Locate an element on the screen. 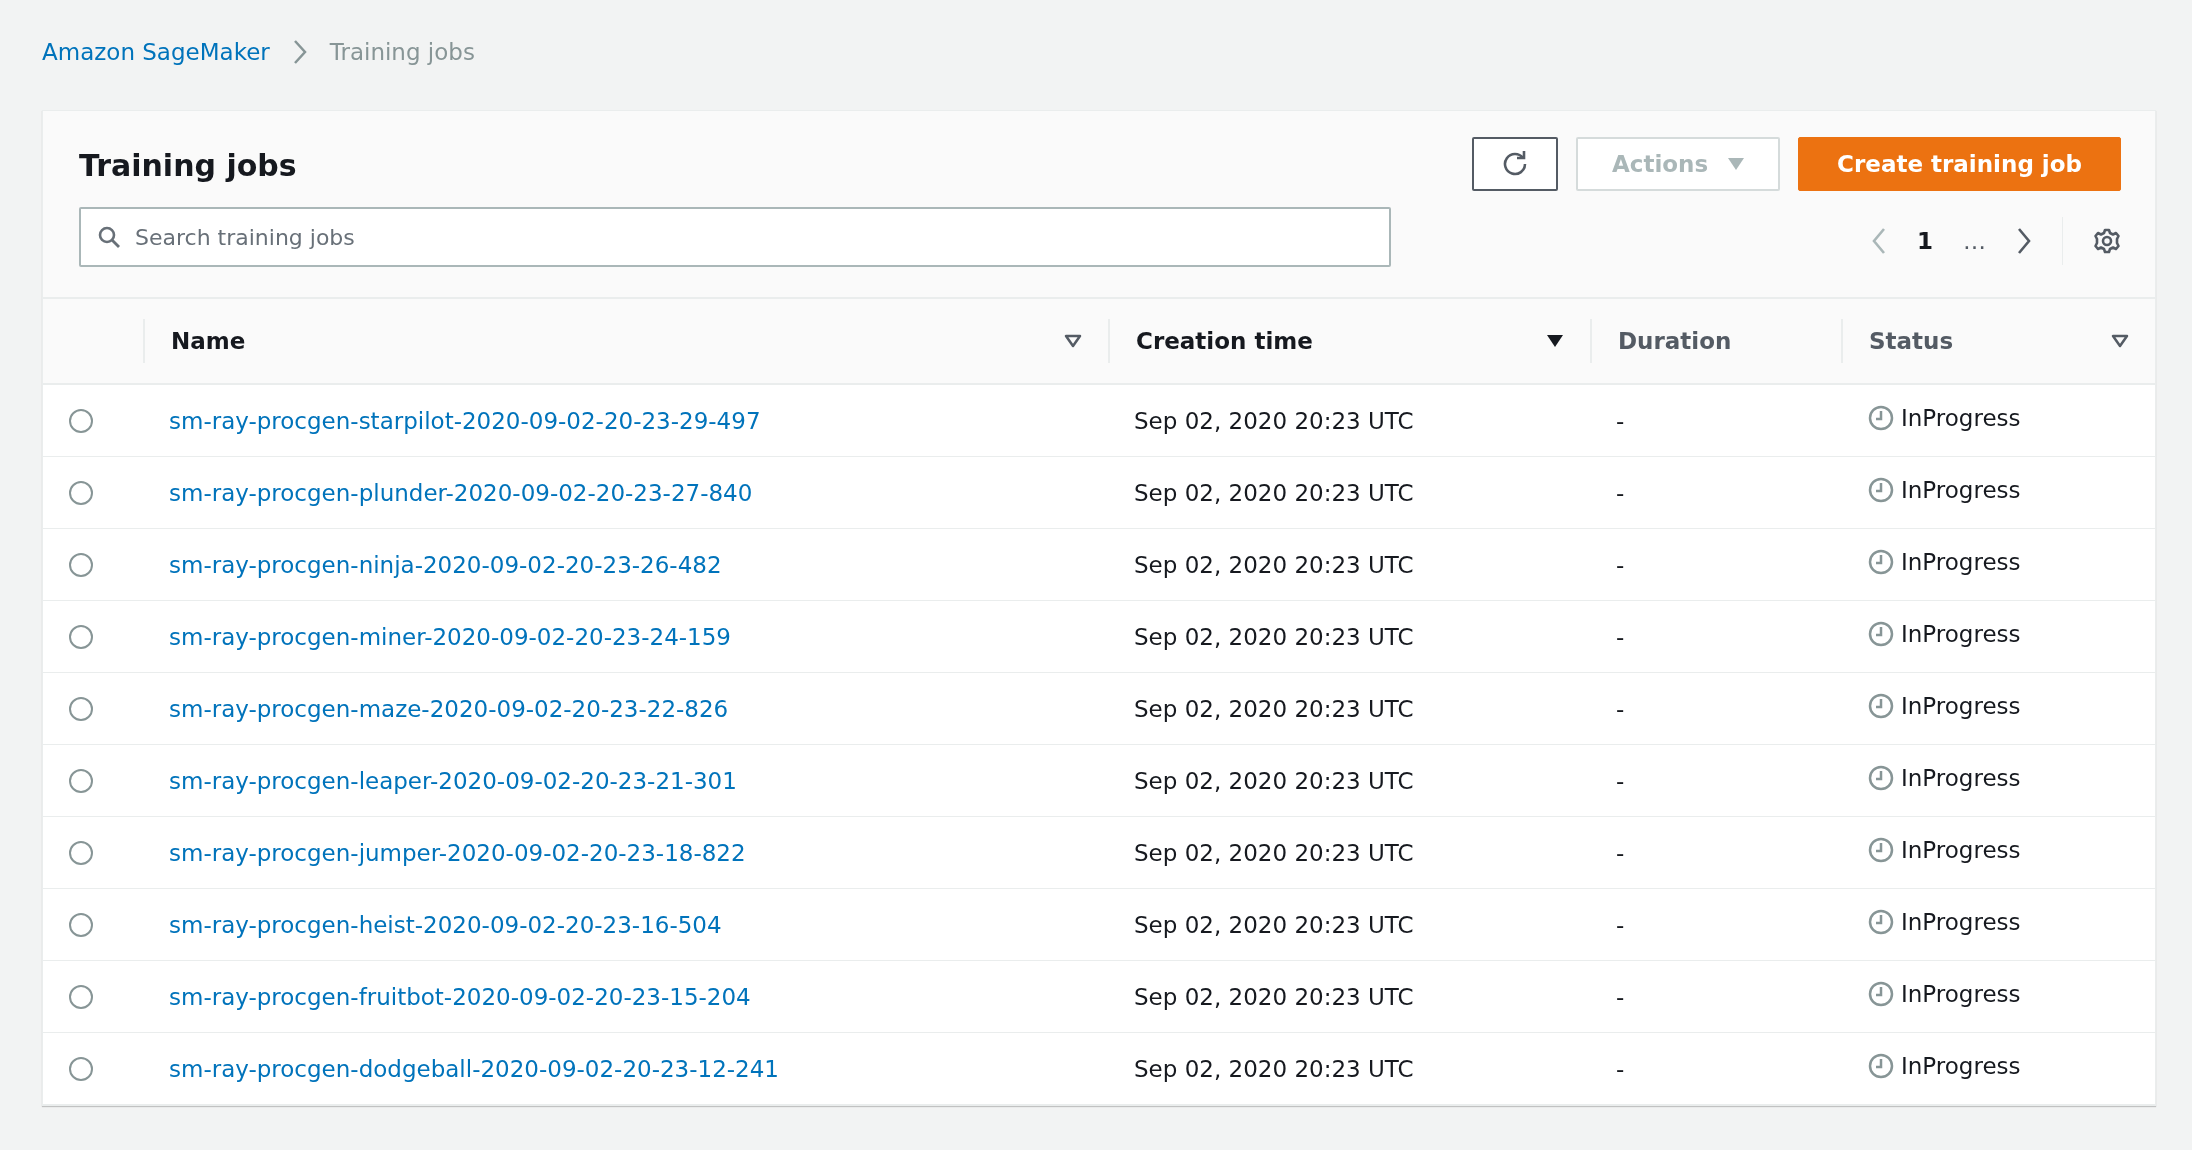  column-header: Creation time is located at coordinates (1224, 341).